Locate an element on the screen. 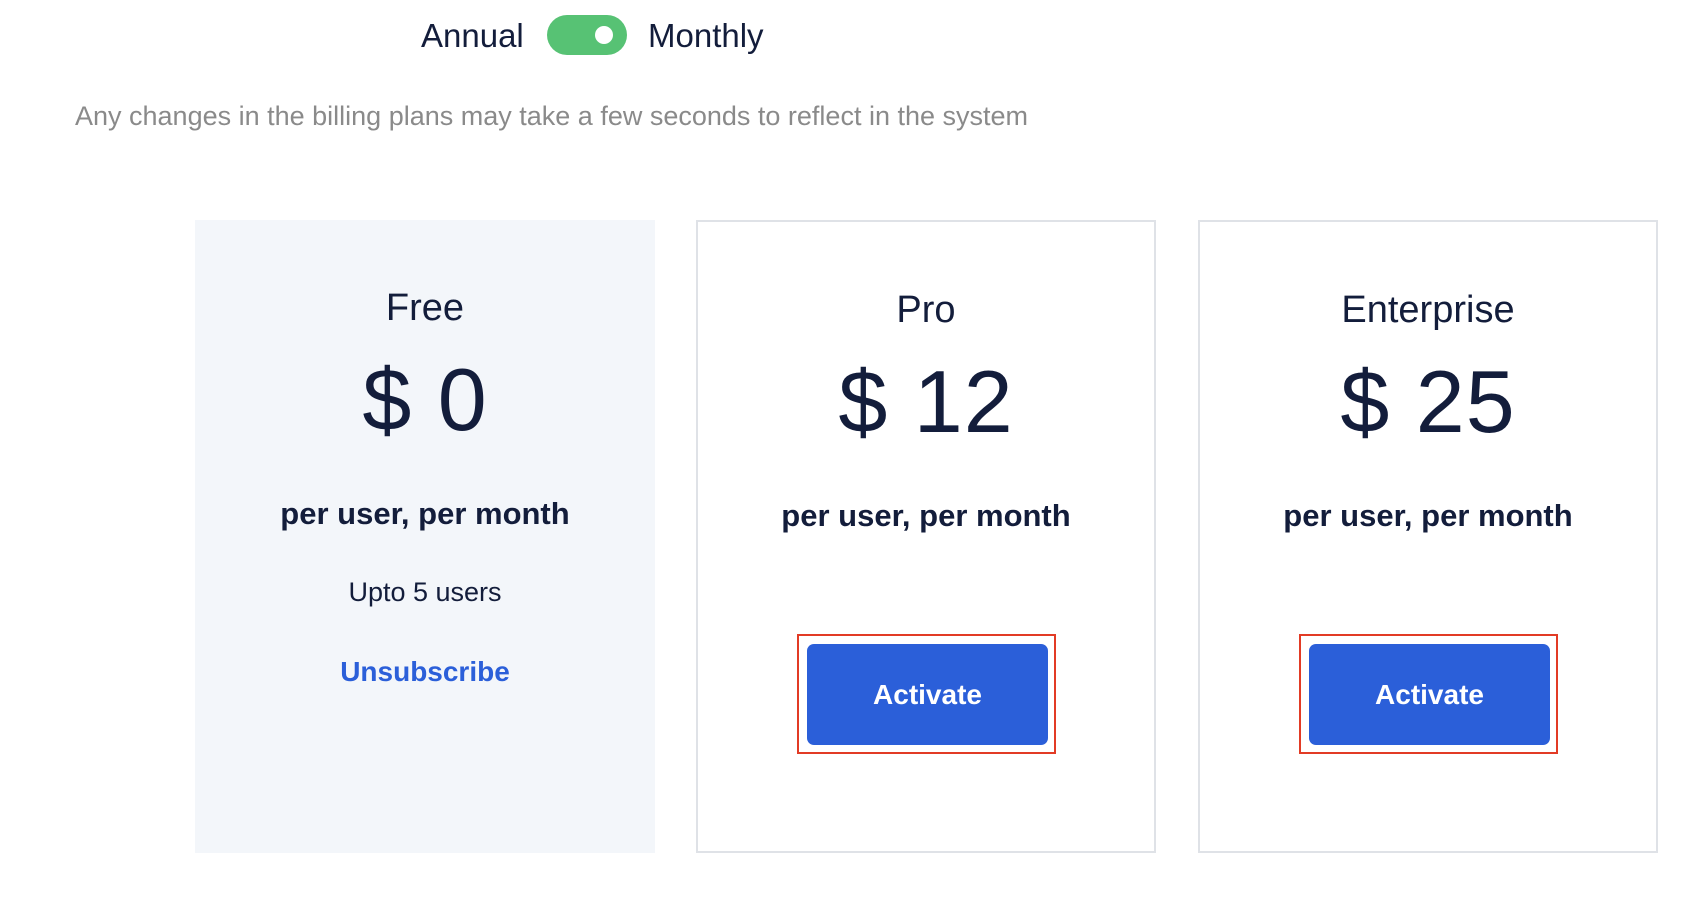 This screenshot has width=1688, height=902. activate-enterprise-button: Activate is located at coordinates (1429, 694).